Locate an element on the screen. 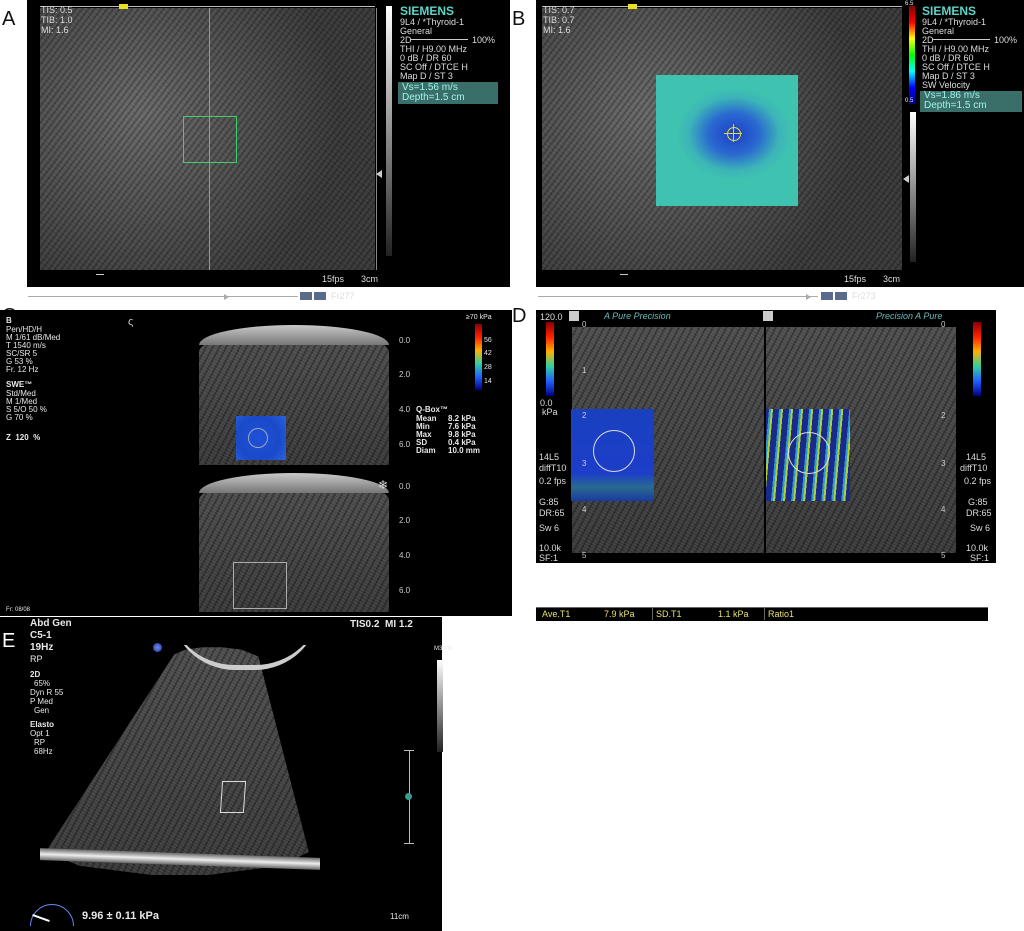 Image resolution: width=1024 pixels, height=931 pixels. panel-b-cine-bar is located at coordinates (678, 296).